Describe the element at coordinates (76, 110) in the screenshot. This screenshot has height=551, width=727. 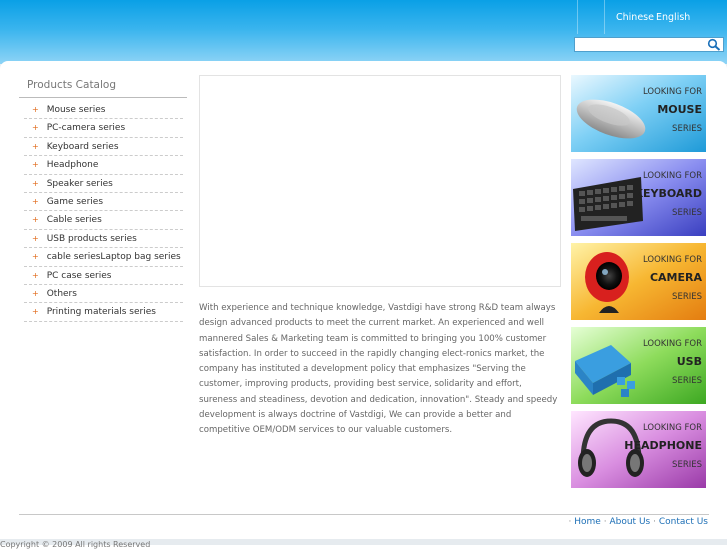
I see `catalog-item-label: Mouse series` at that location.